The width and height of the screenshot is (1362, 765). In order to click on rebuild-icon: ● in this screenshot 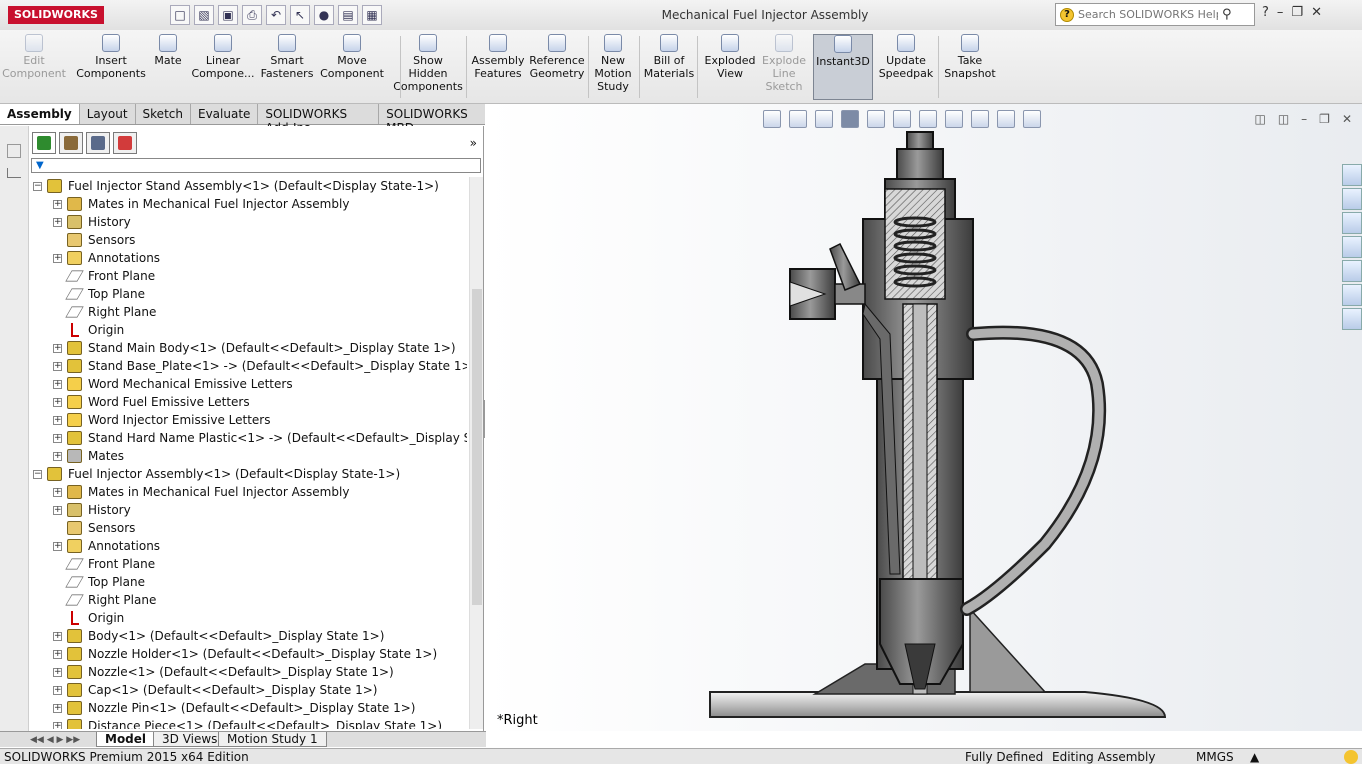, I will do `click(324, 15)`.